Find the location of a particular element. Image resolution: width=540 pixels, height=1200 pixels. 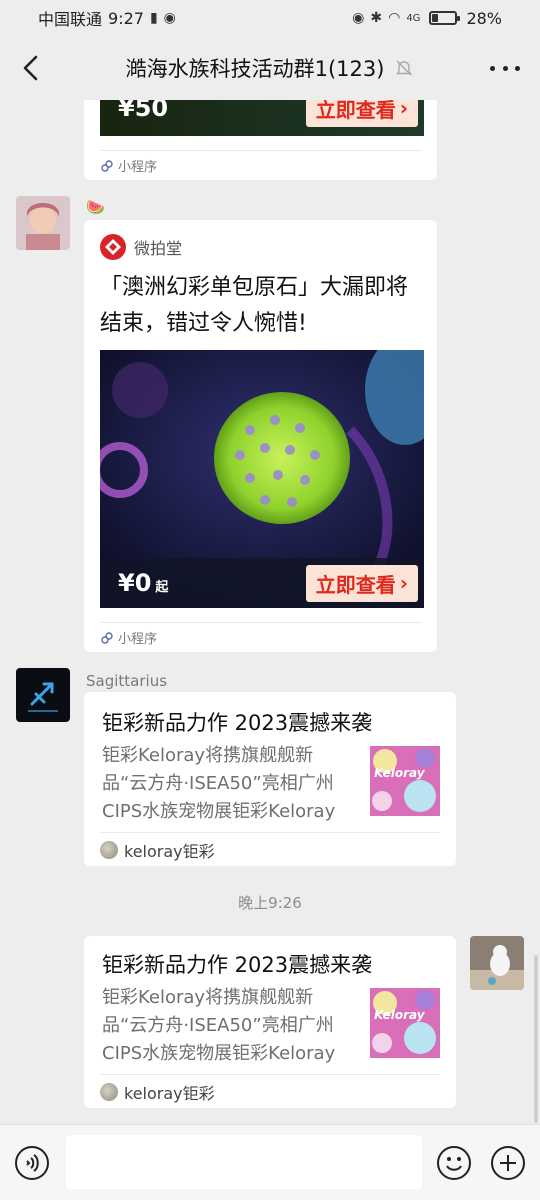

my-avatar is located at coordinates (497, 963).